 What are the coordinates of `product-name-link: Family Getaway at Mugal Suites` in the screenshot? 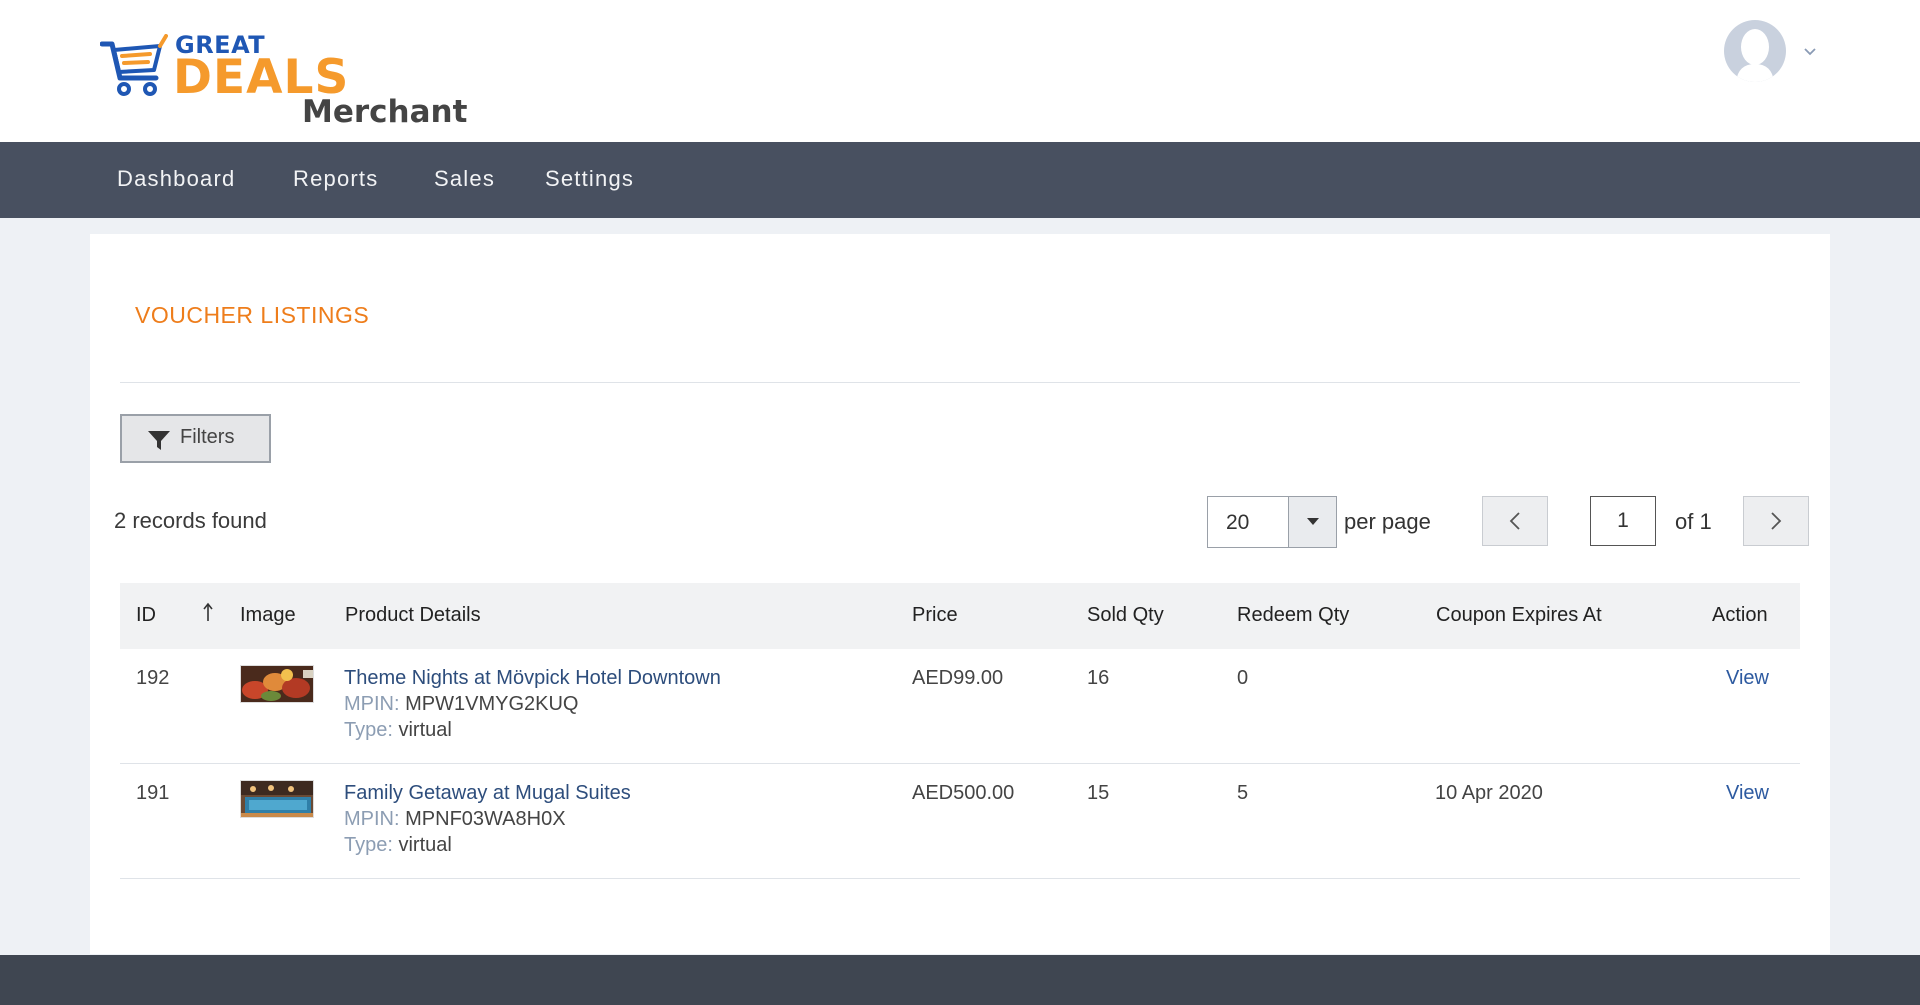 It's located at (487, 793).